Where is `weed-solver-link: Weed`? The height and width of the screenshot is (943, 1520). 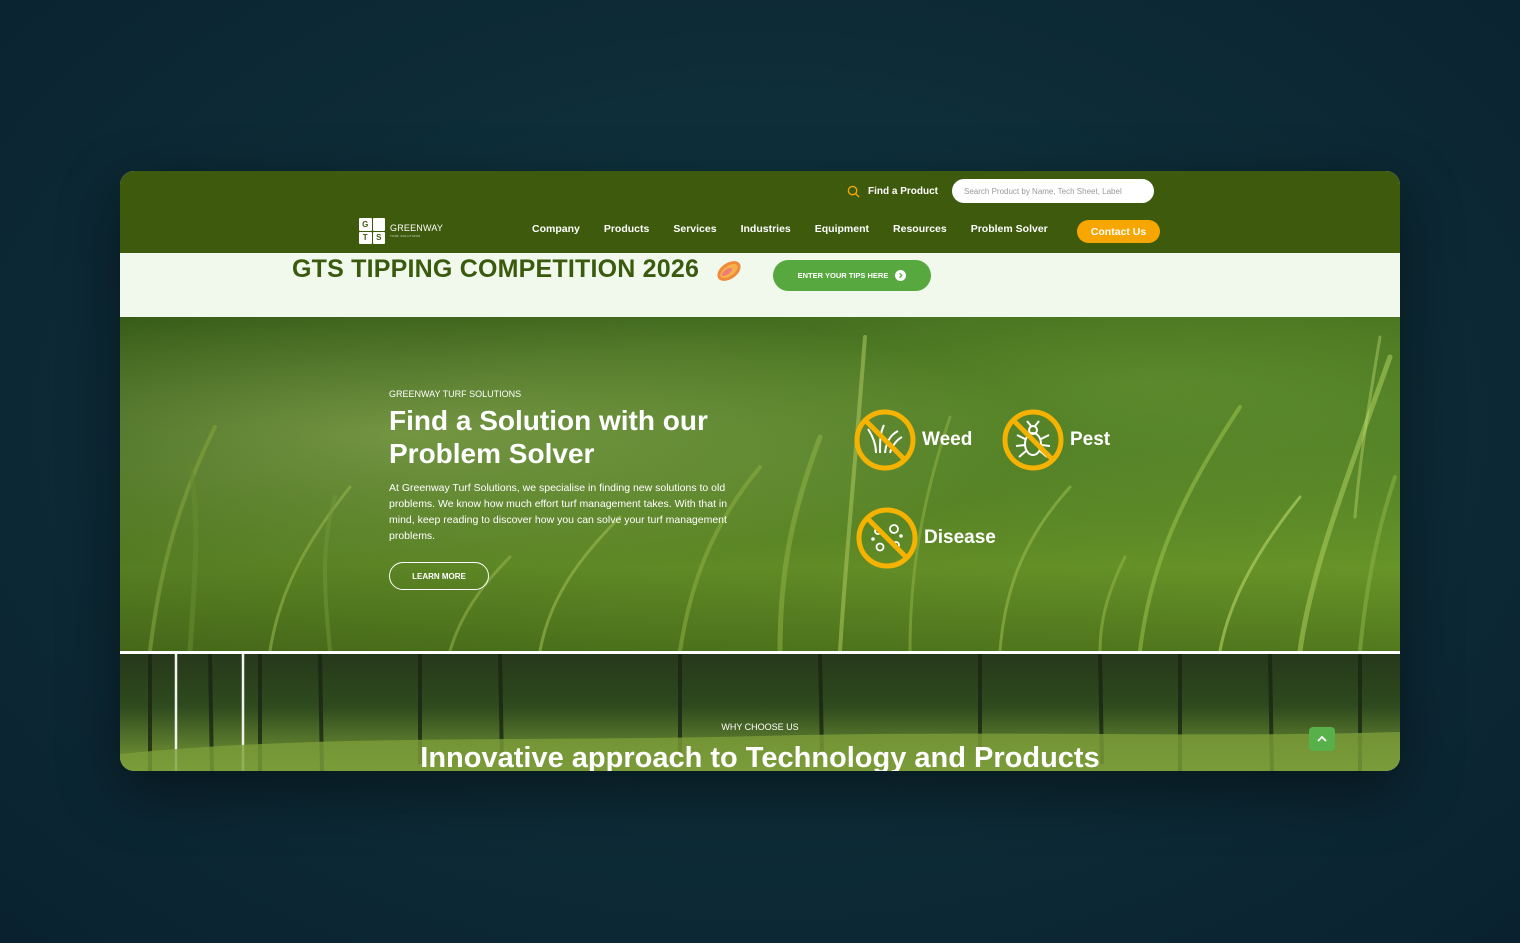
weed-solver-link: Weed is located at coordinates (913, 440).